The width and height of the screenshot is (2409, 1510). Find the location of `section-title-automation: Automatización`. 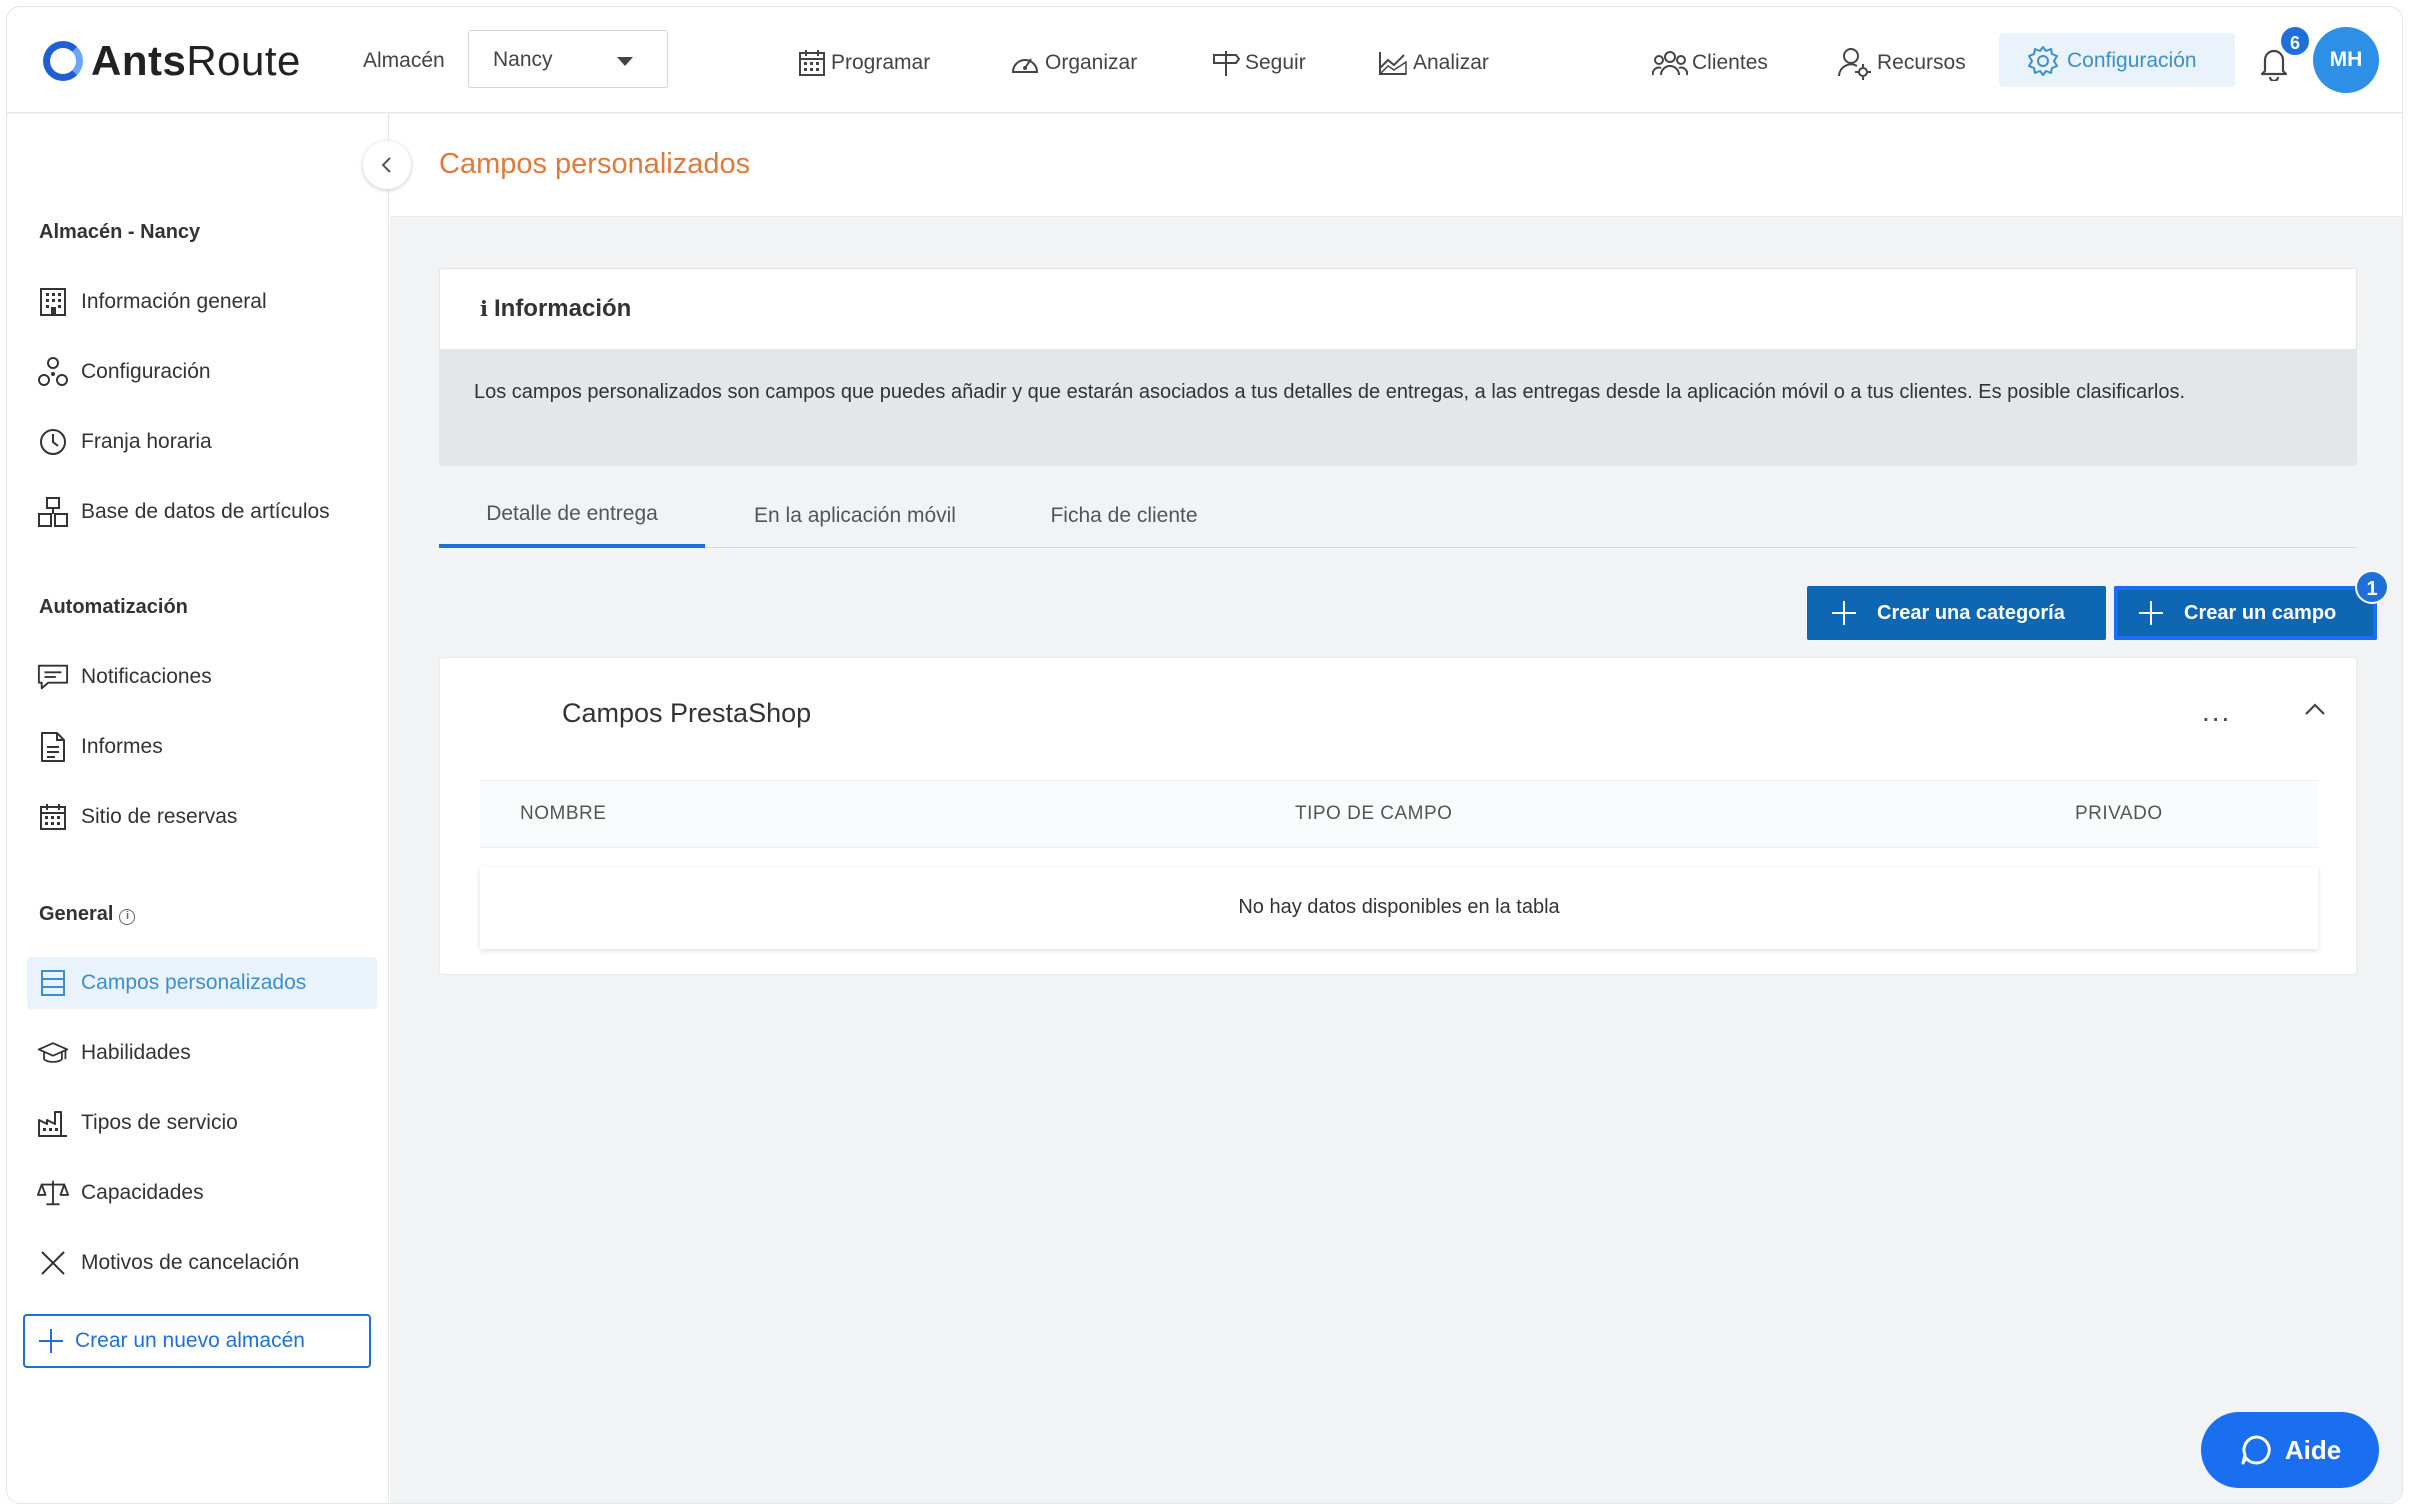

section-title-automation: Automatización is located at coordinates (113, 607).